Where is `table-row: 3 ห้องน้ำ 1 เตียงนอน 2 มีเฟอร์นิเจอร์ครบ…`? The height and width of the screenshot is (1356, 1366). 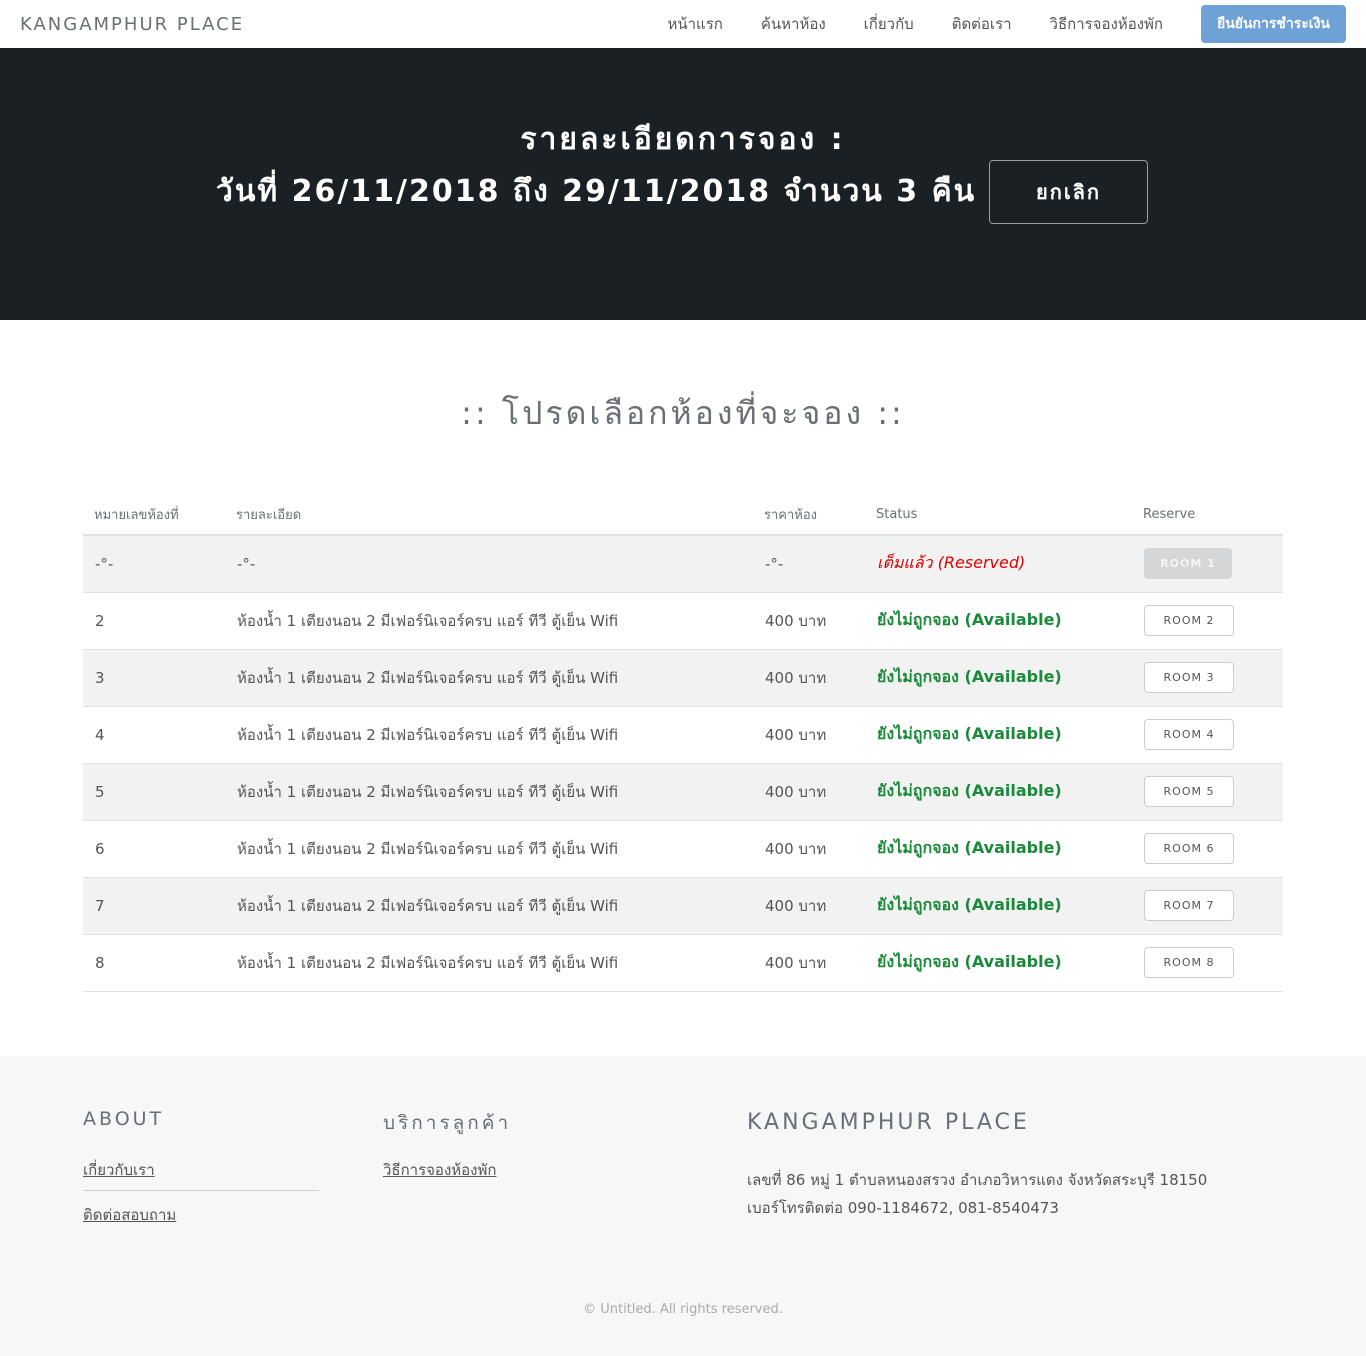
table-row: 3 ห้องน้ำ 1 เตียงนอน 2 มีเฟอร์นิเจอร์ครบ… is located at coordinates (683, 678).